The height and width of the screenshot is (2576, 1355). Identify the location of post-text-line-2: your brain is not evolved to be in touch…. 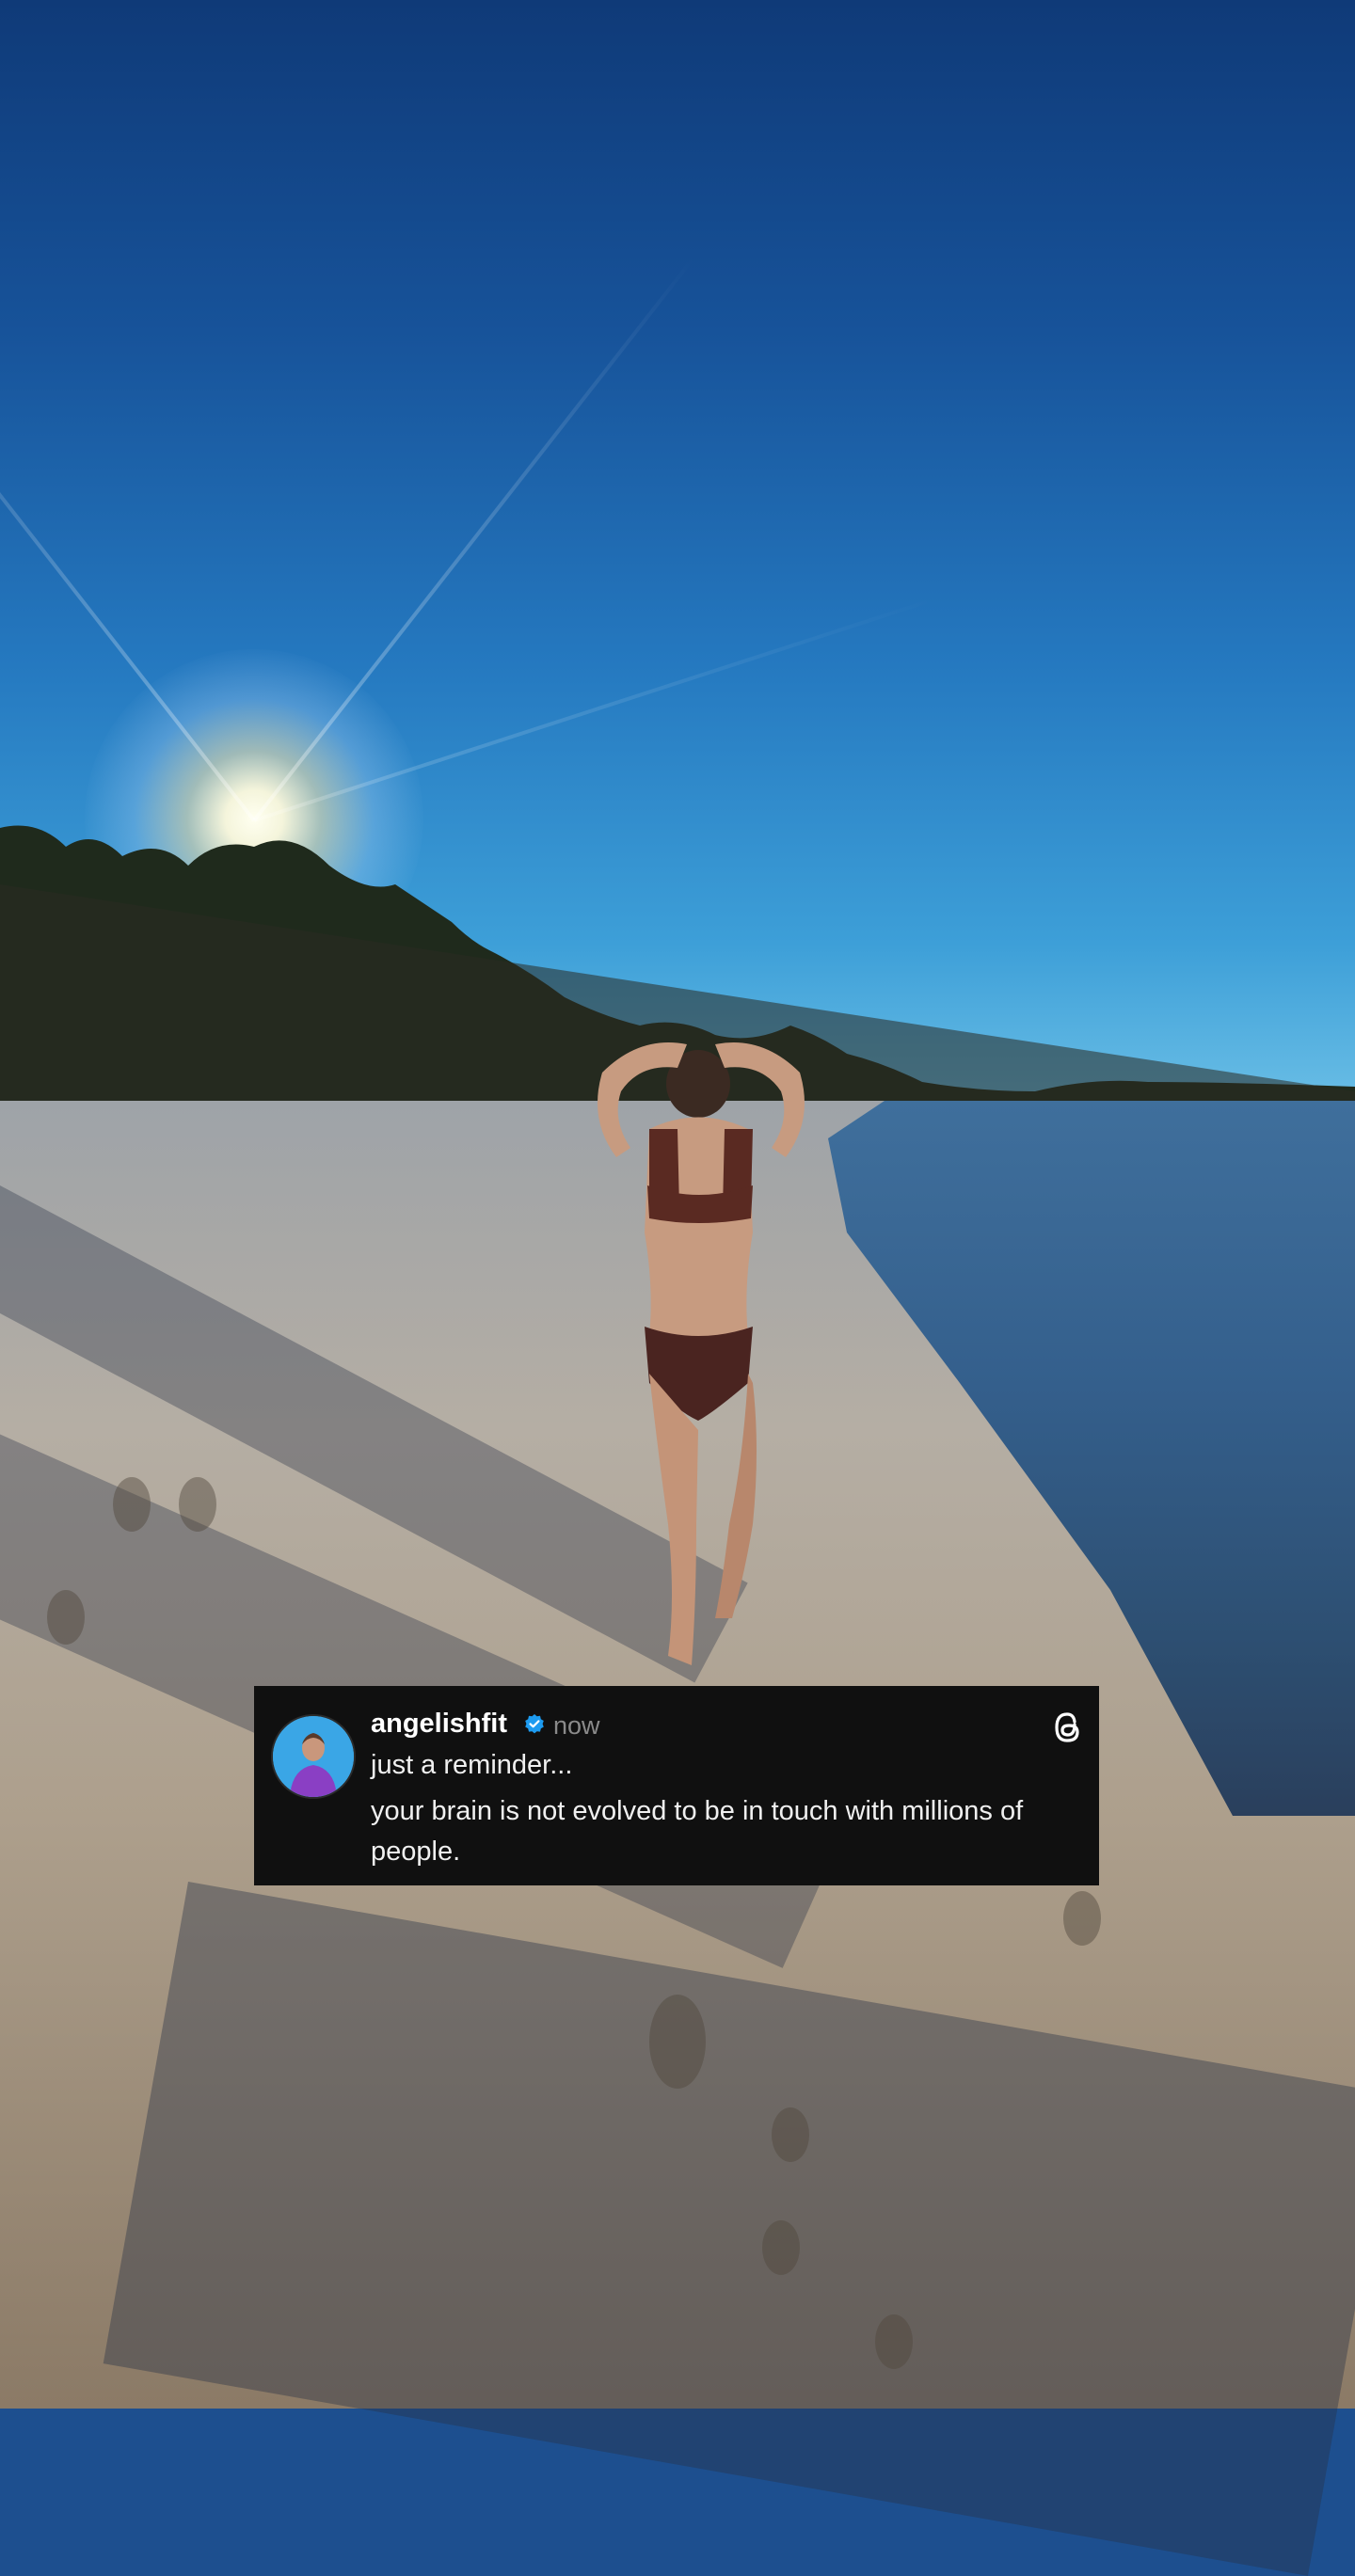
(697, 1832).